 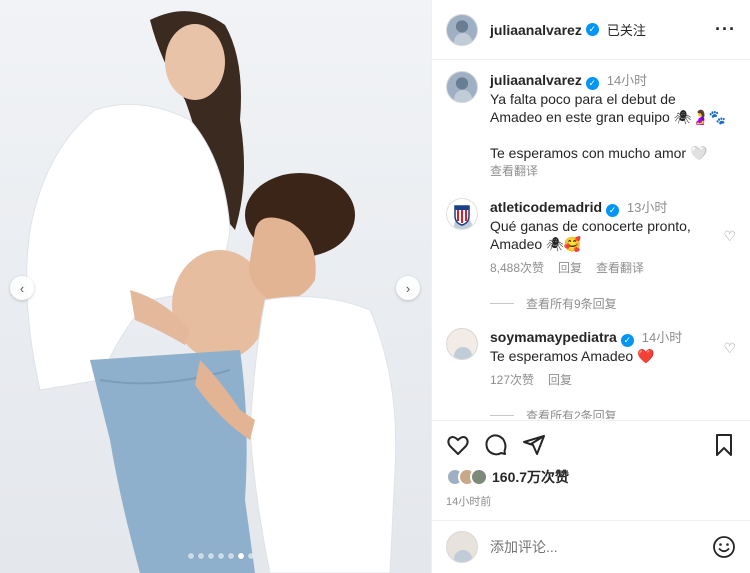 I want to click on add-comment-bar, so click(x=591, y=546).